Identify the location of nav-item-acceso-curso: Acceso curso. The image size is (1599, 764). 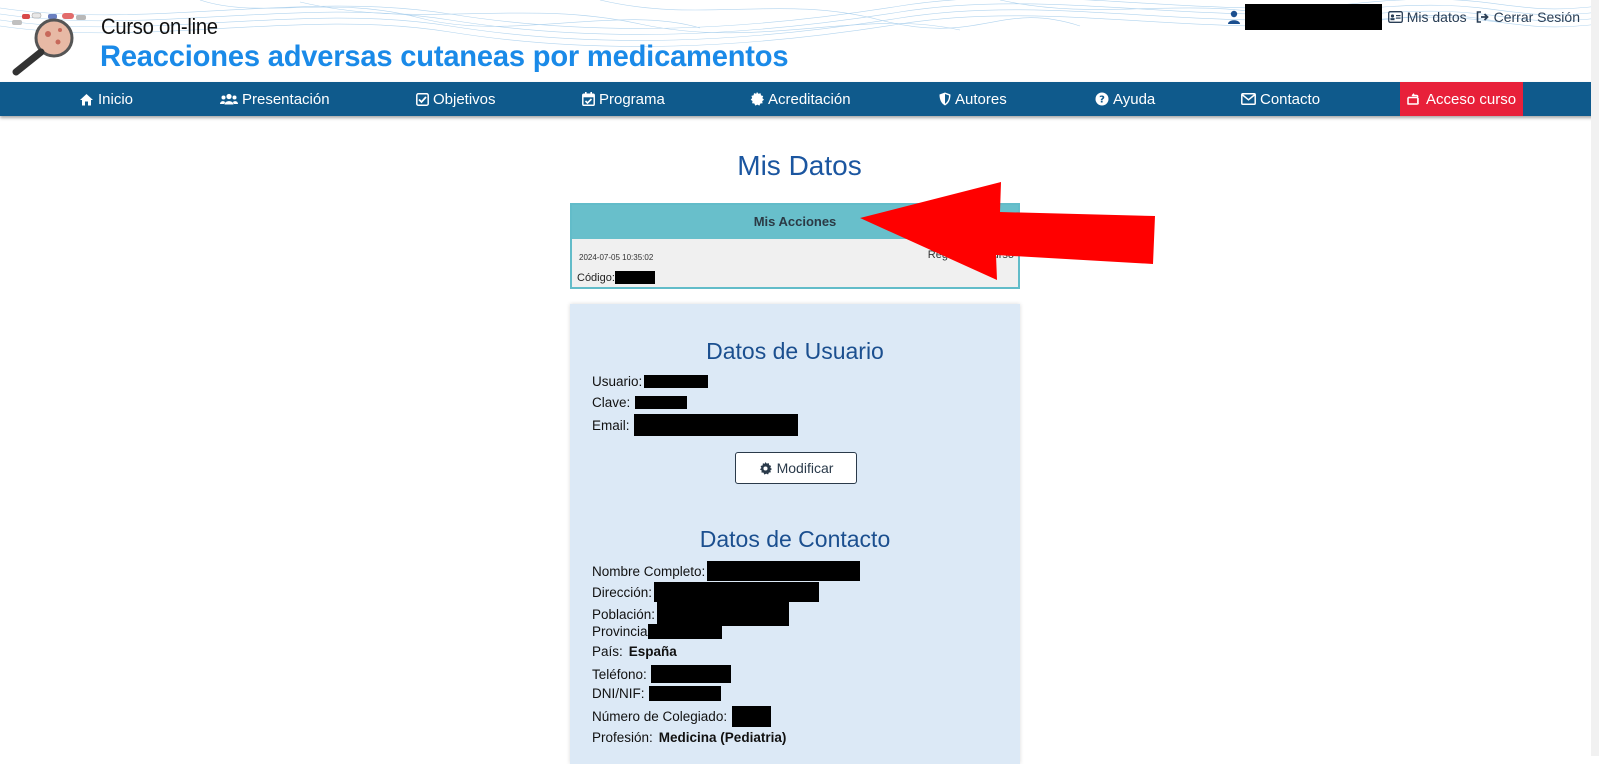
(1462, 99).